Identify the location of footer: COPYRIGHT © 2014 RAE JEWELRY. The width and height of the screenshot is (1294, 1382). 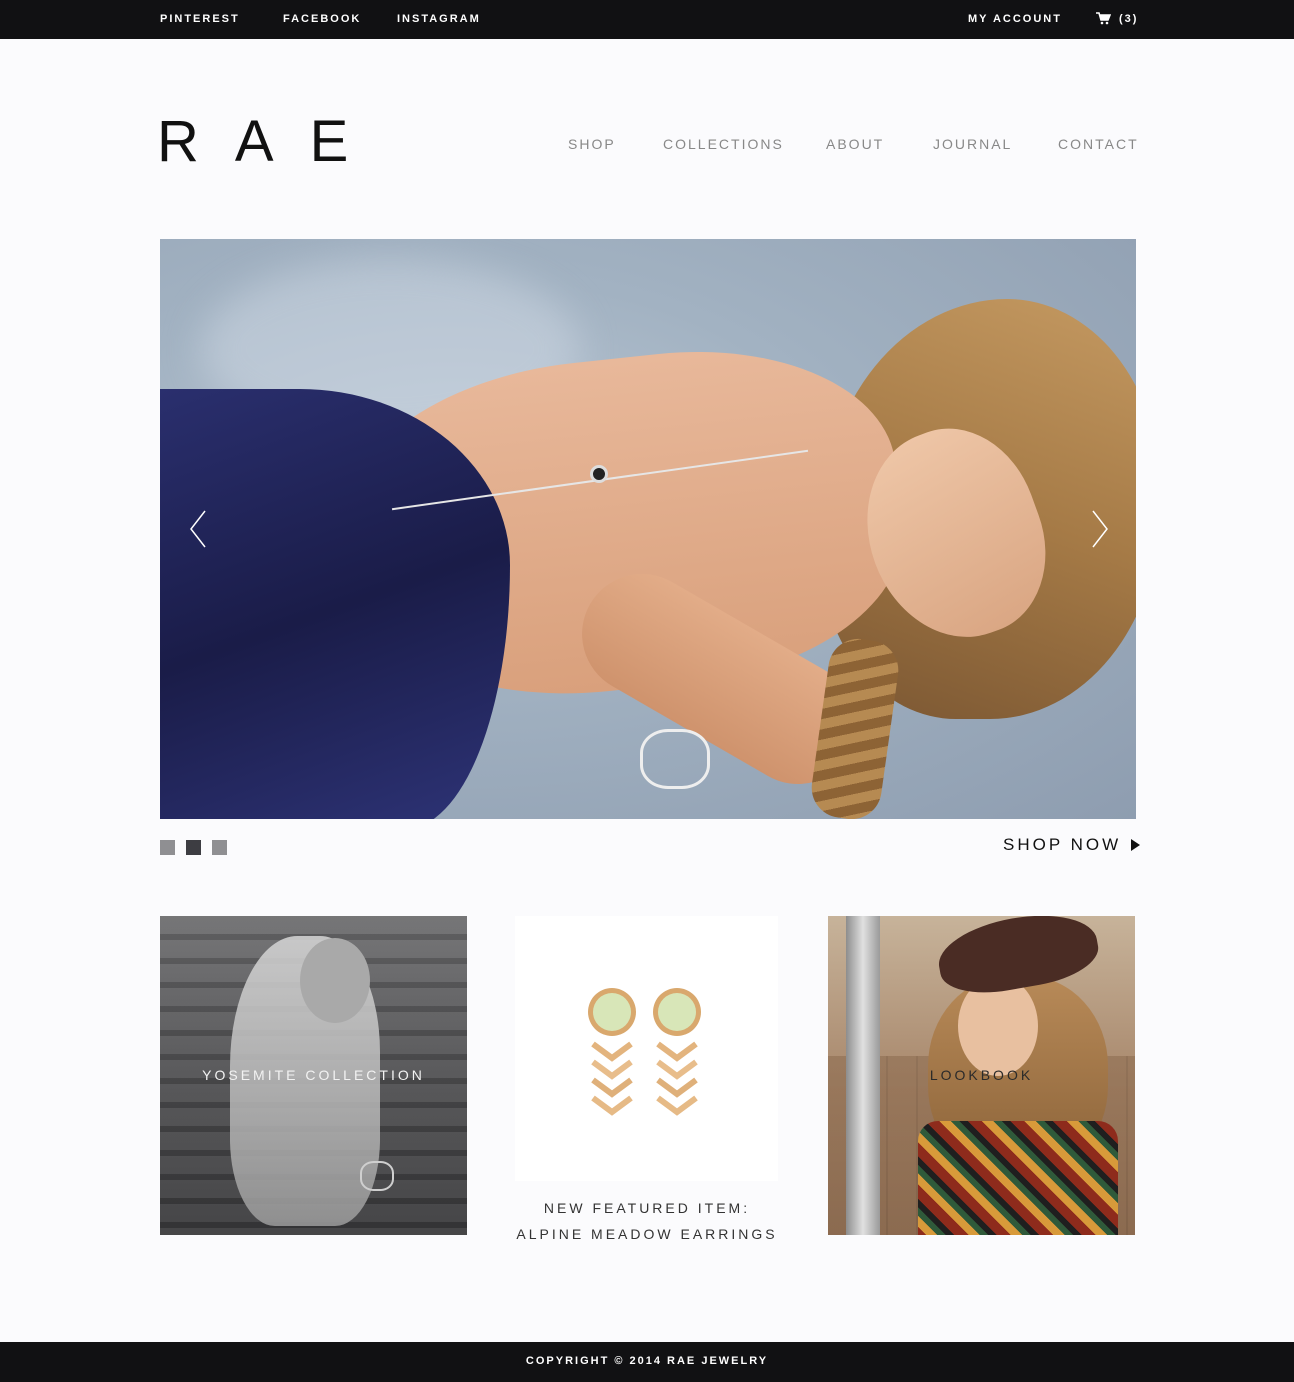
(647, 1362).